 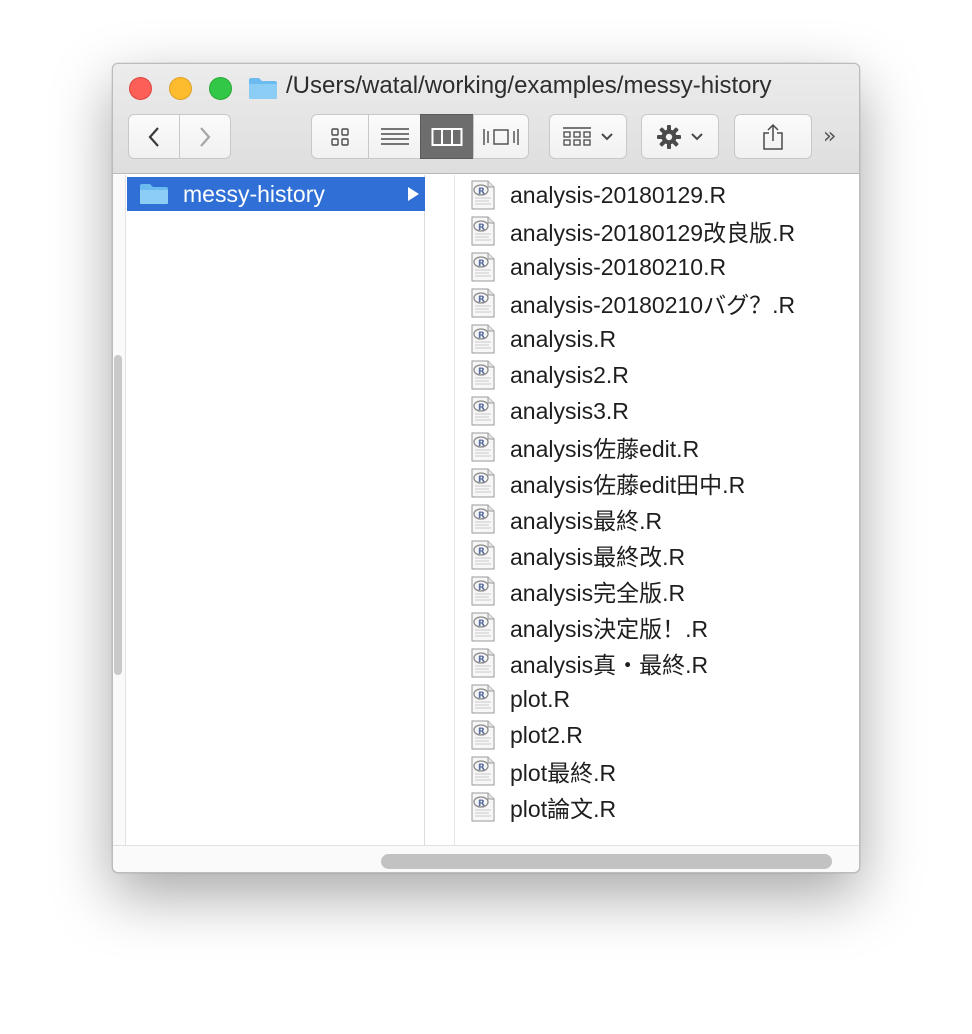 I want to click on file-row: Rplot2.R, so click(x=655, y=735).